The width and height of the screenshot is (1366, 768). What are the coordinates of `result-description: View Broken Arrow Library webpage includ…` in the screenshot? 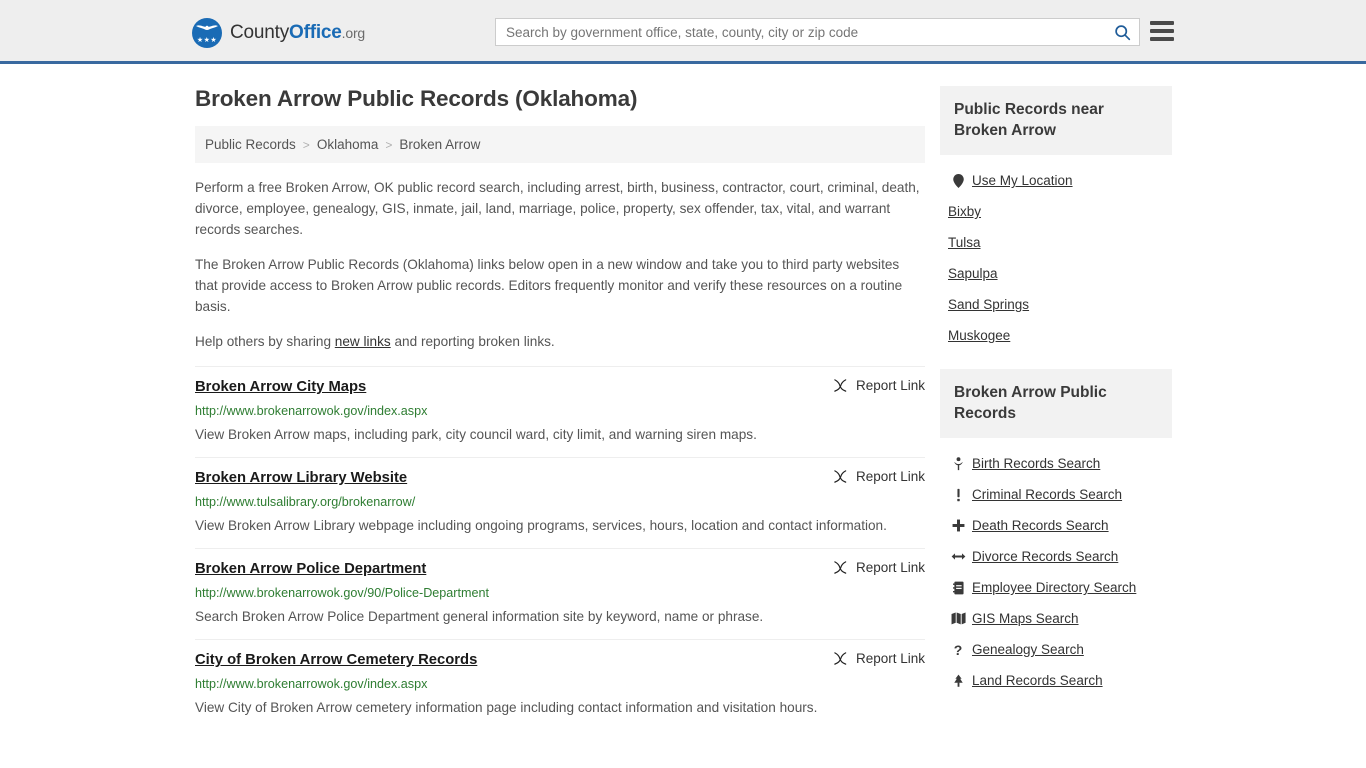 It's located at (541, 525).